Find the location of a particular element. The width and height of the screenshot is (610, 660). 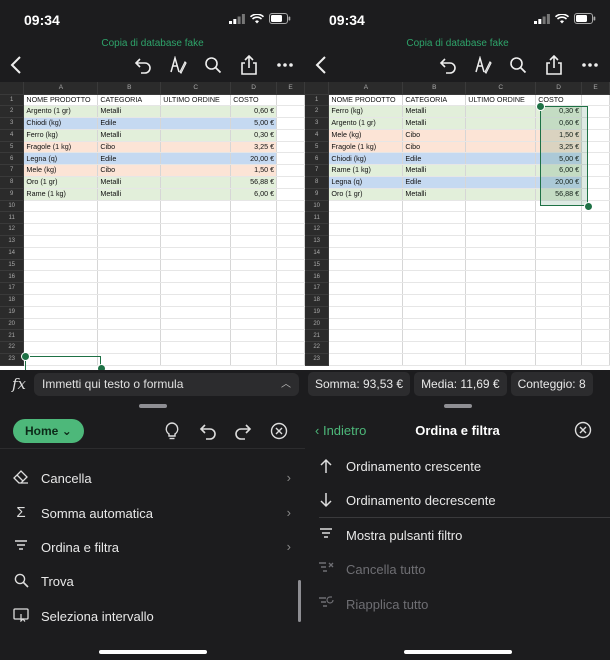

cell: 3,25 € is located at coordinates (559, 147).